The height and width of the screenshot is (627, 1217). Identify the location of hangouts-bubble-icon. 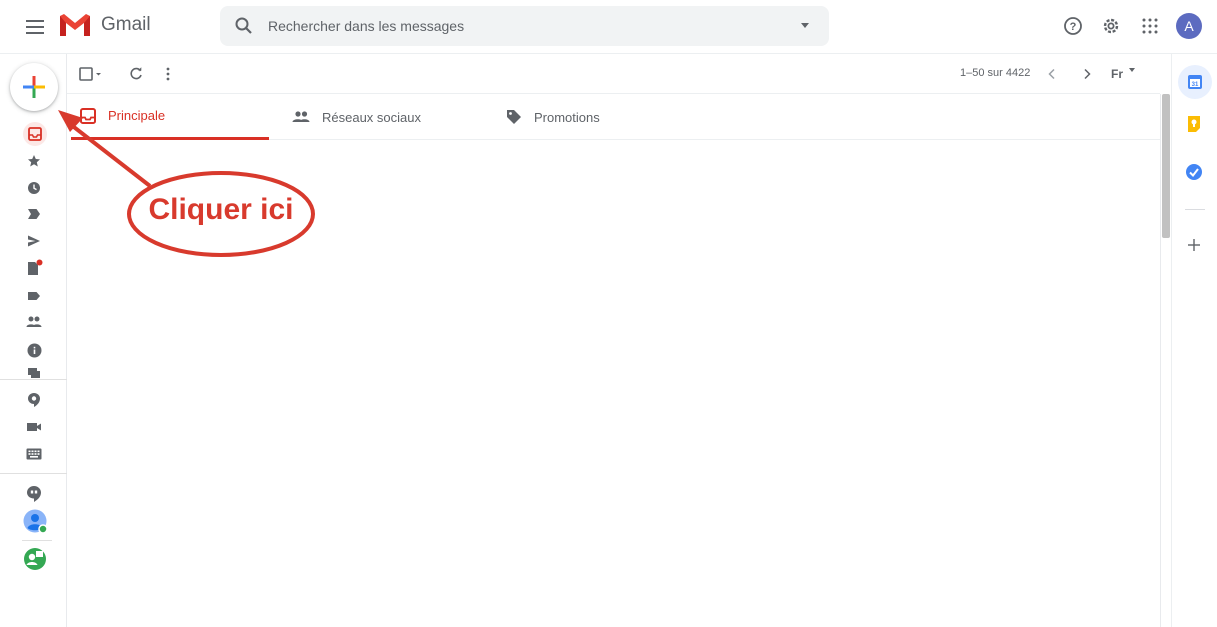
(34, 400).